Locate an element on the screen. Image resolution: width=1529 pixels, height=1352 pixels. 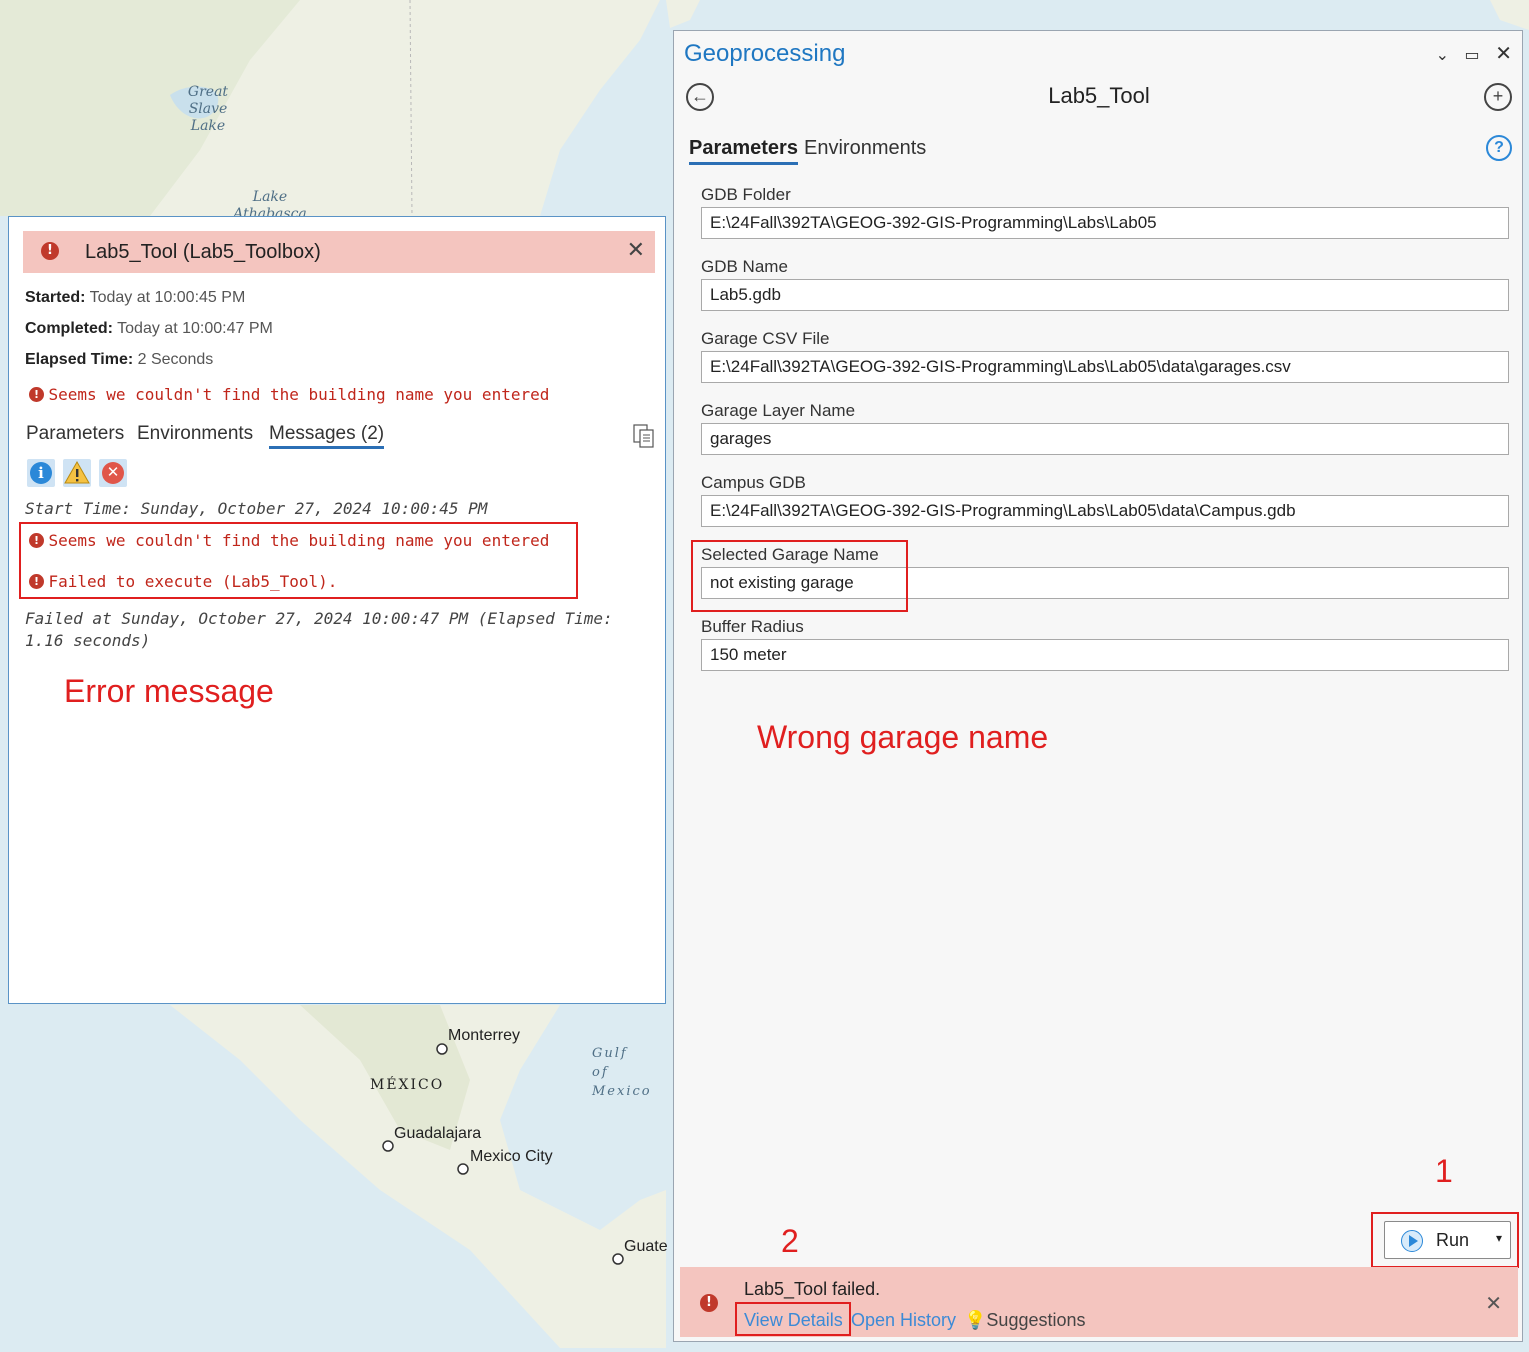
elapsed-label: Elapsed Time: is located at coordinates (79, 359).